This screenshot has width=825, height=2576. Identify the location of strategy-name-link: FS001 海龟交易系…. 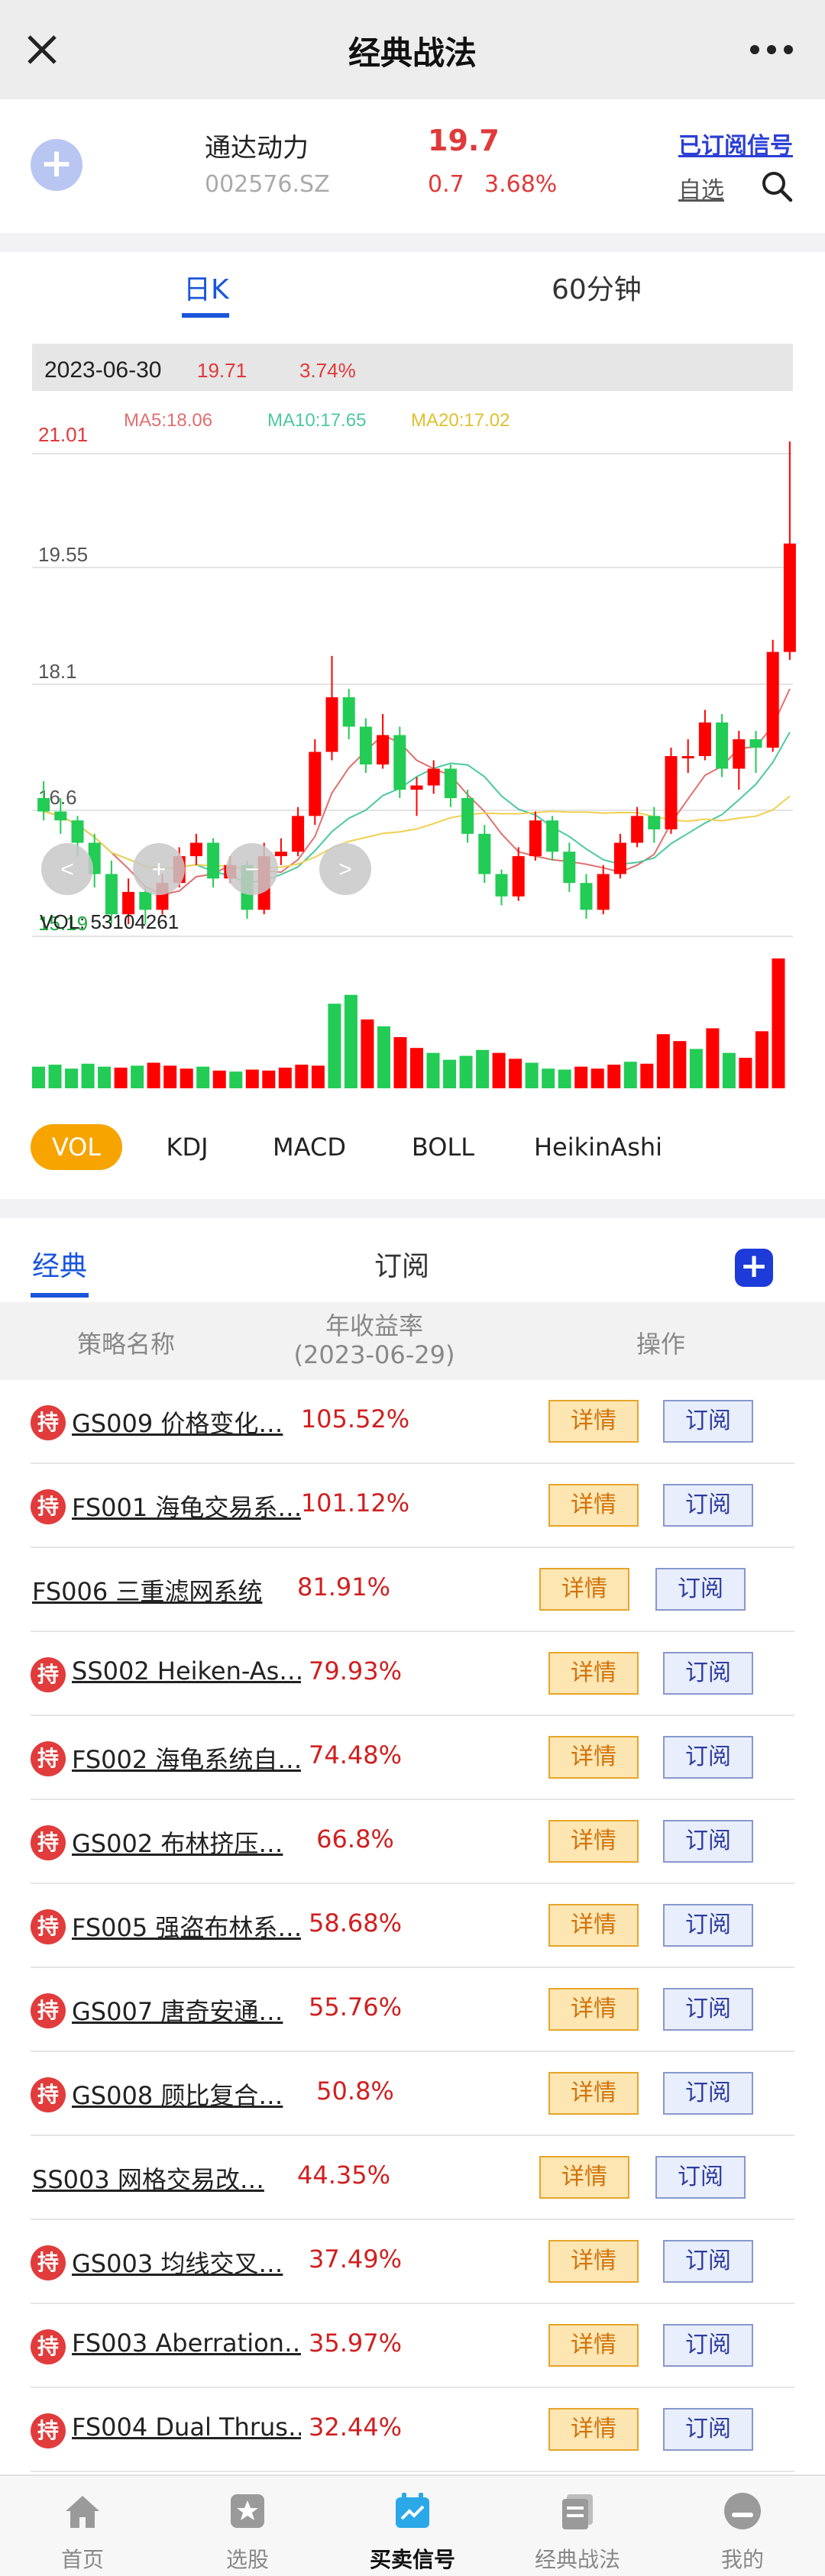
(186, 1506).